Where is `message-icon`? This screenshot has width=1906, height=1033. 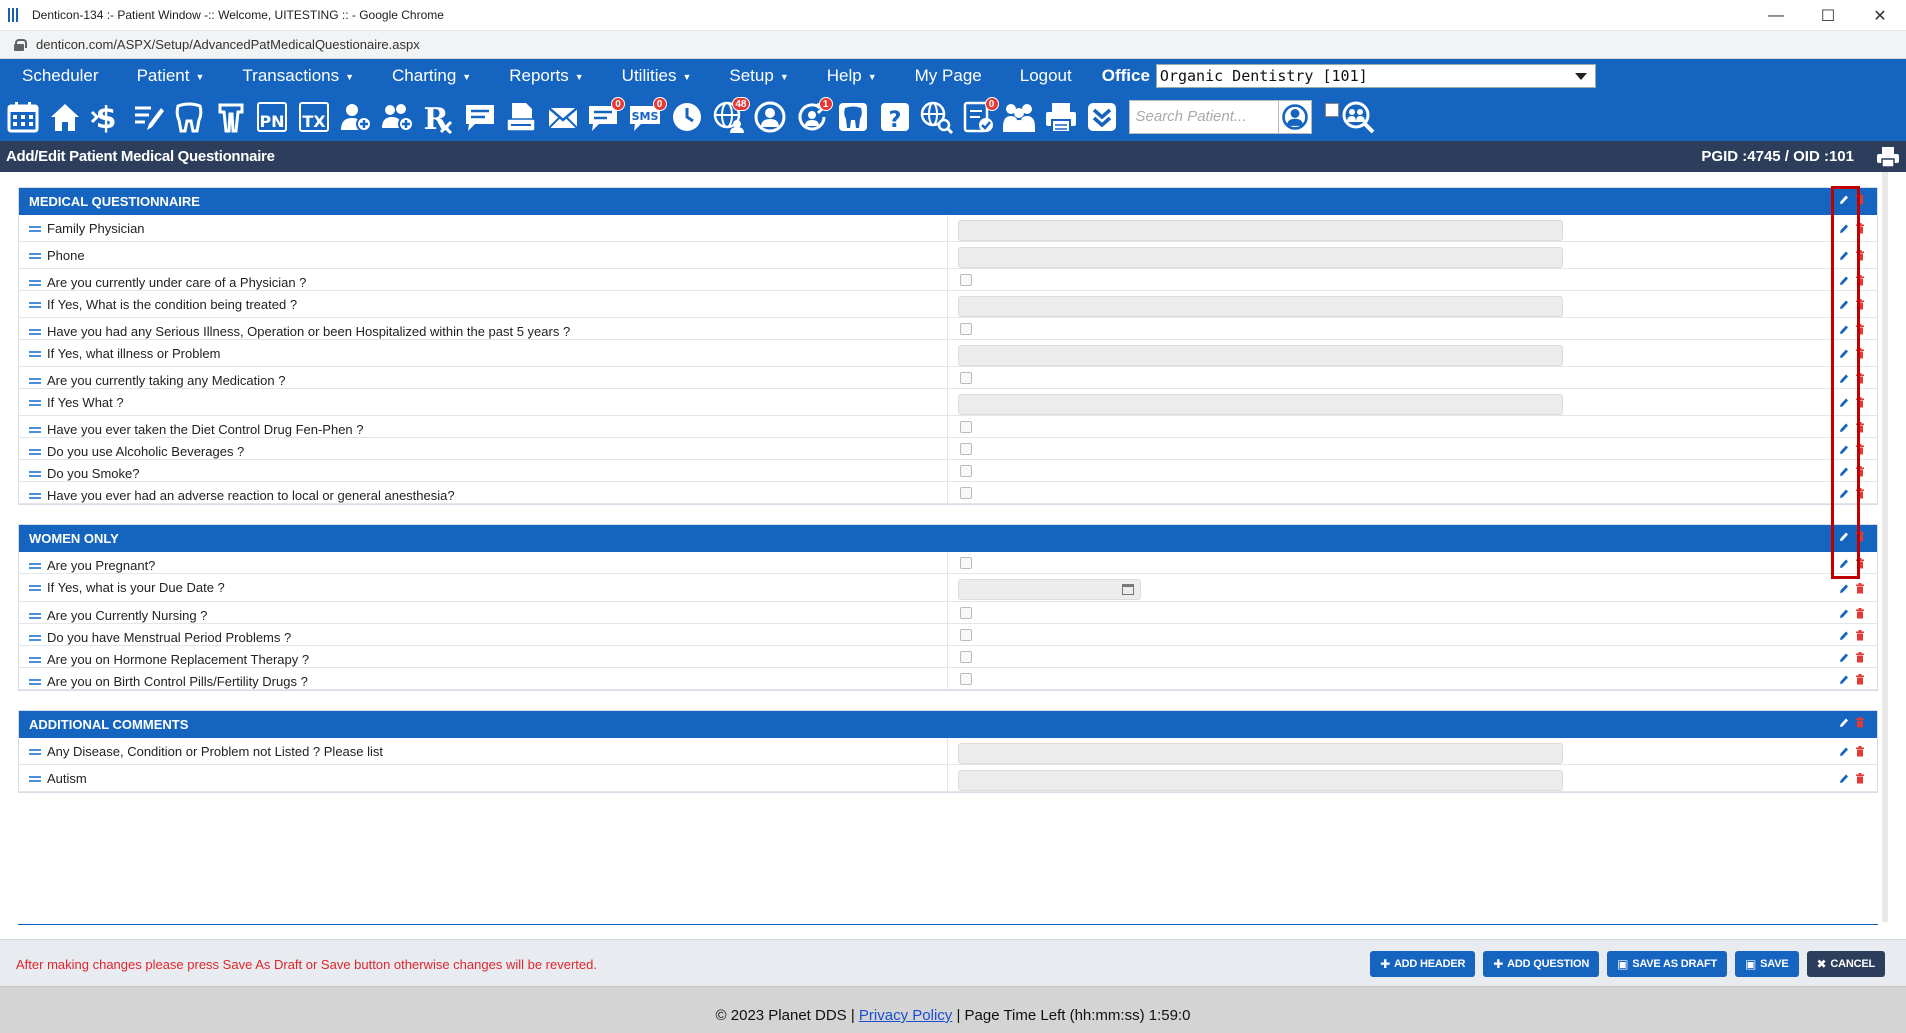 message-icon is located at coordinates (480, 117).